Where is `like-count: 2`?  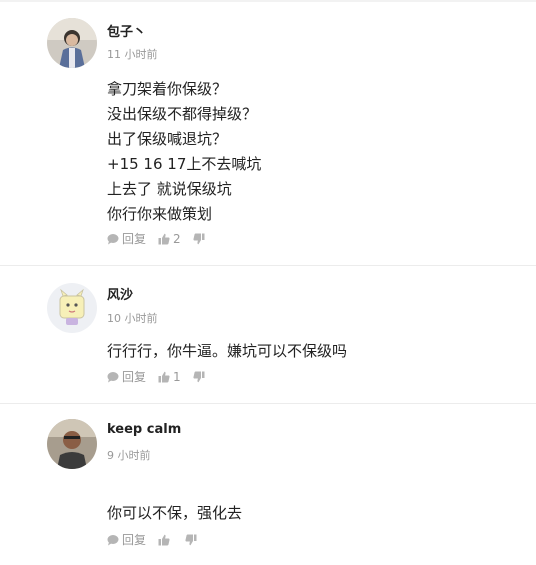
like-count: 2 is located at coordinates (177, 238).